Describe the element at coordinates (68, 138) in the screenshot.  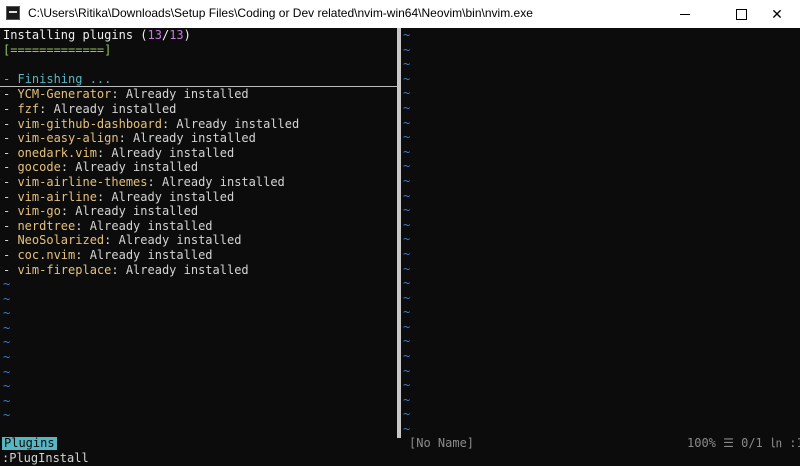
I see `plugin-name: vim-easy-align` at that location.